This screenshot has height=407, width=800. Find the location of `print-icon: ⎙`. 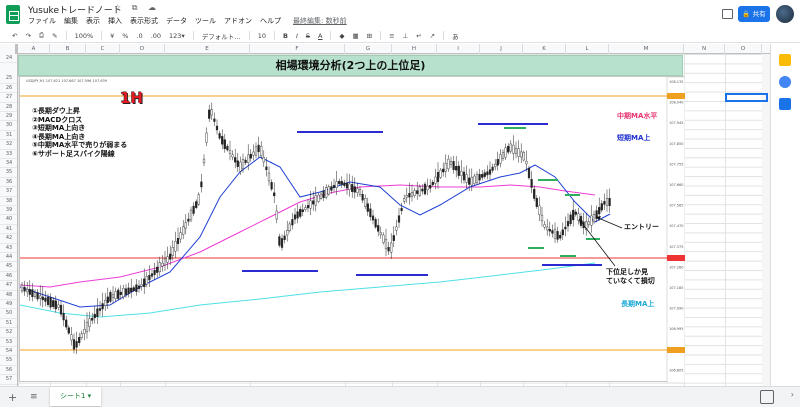

print-icon: ⎙ is located at coordinates (41, 35).